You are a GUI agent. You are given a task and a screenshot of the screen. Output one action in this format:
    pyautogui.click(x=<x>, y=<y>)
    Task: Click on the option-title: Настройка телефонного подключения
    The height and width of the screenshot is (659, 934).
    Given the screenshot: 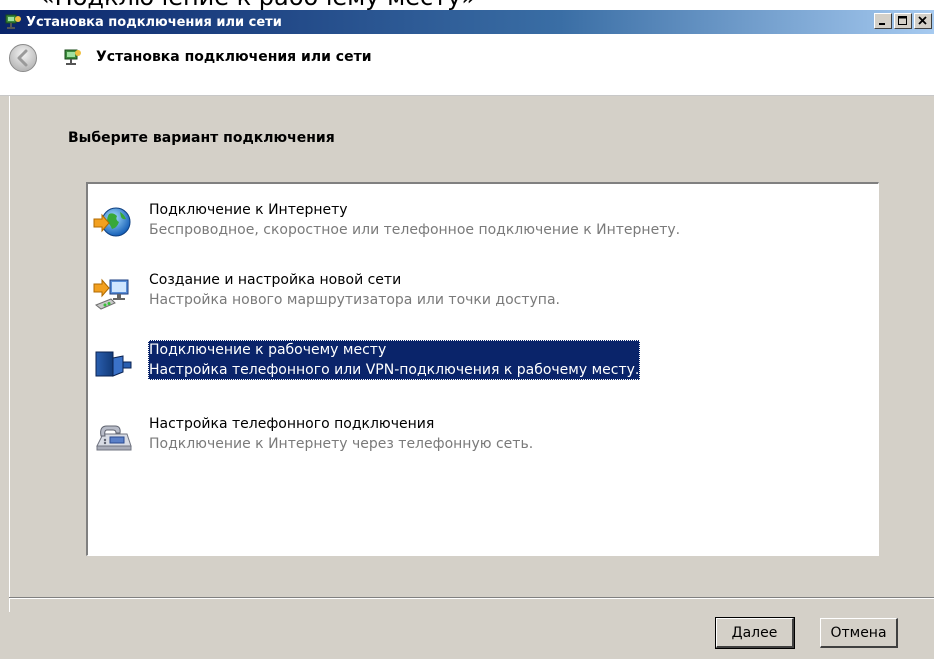 What is the action you would take?
    pyautogui.click(x=292, y=424)
    